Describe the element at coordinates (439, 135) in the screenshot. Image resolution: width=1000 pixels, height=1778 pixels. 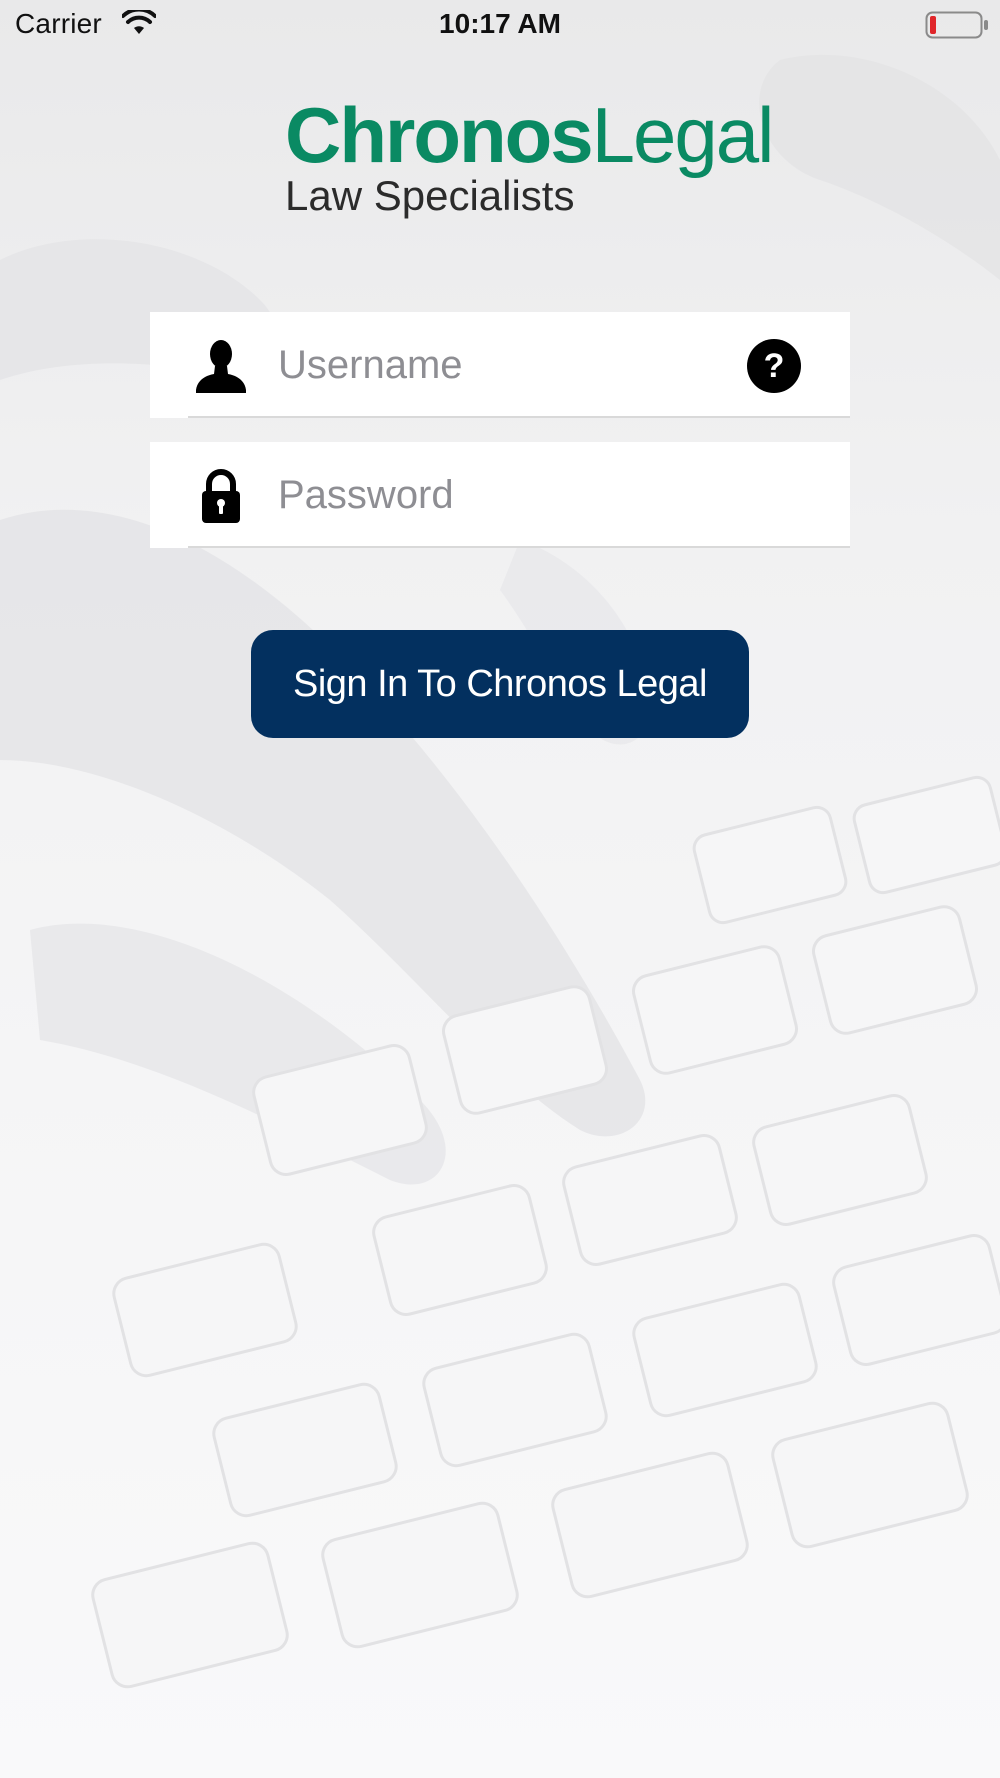
I see `logo-name-strong: Chronos` at that location.